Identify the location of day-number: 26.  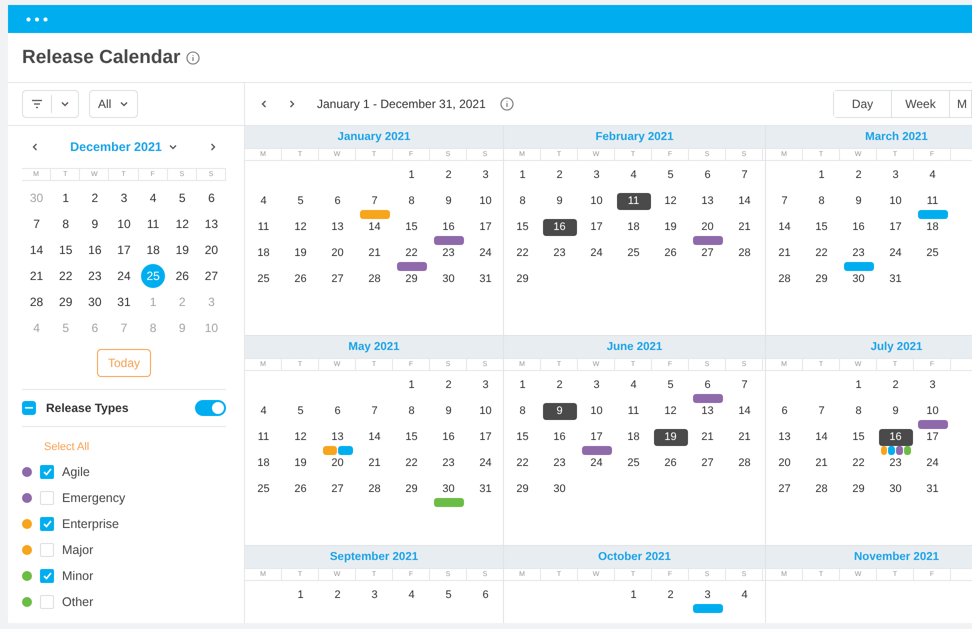
(671, 253).